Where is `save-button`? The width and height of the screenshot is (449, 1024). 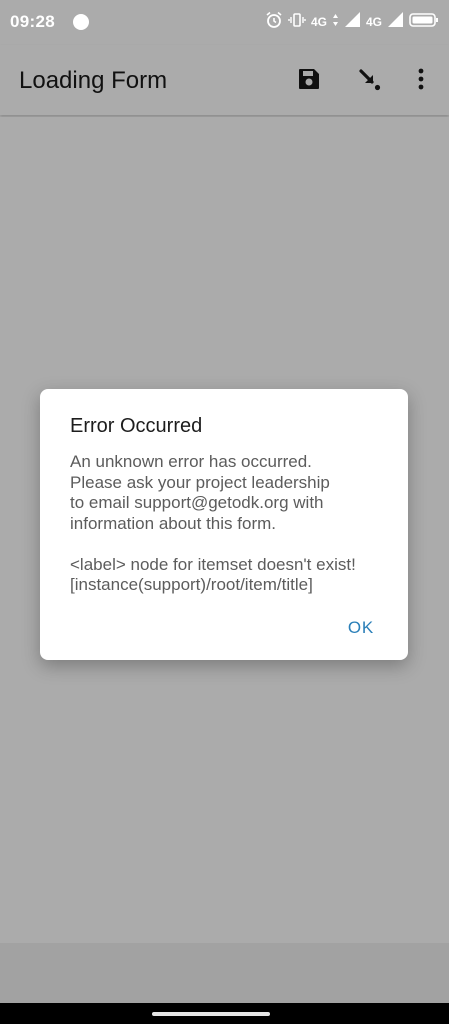 save-button is located at coordinates (309, 81).